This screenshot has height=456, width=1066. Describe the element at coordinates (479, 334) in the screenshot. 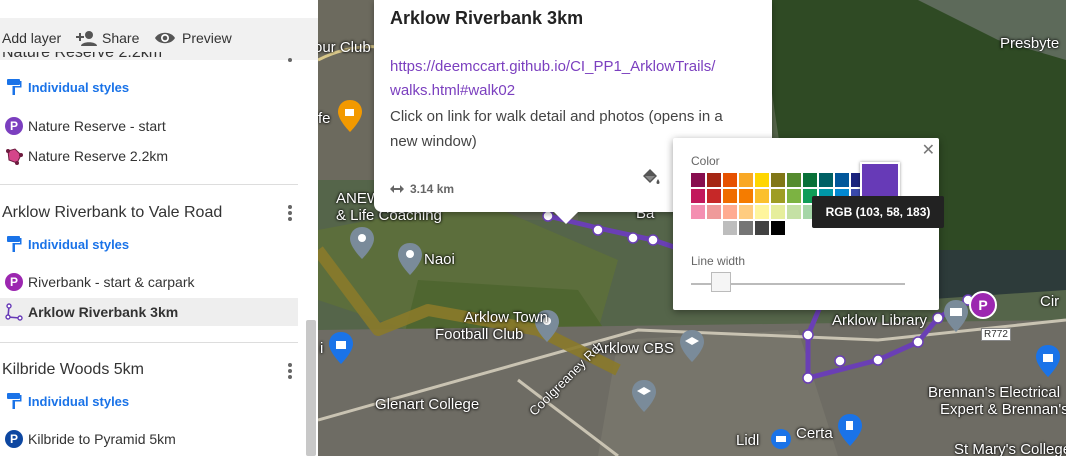

I see `map-label: Football Club` at that location.